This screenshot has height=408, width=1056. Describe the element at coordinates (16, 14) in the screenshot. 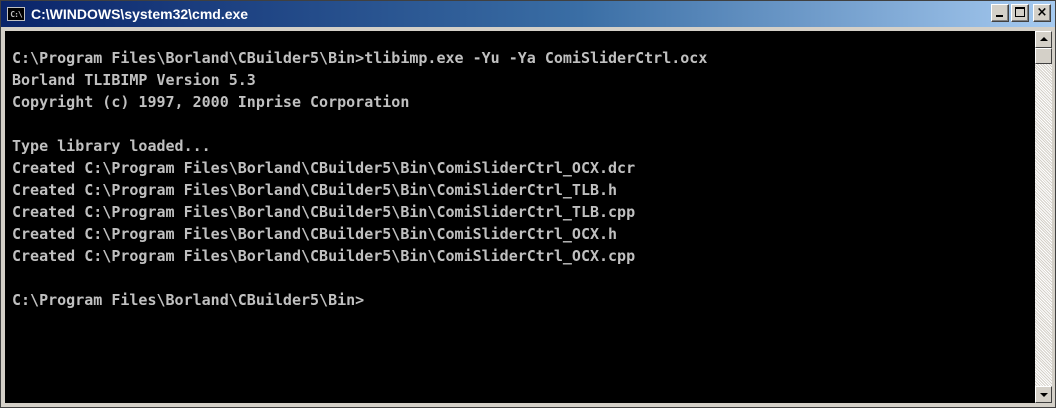

I see `cmd-app-icon: C:\` at that location.